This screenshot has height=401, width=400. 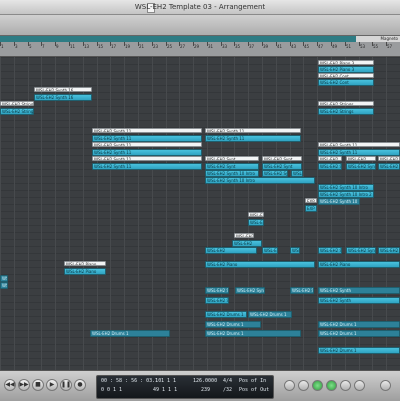 I want to click on region-label: WSL-EH2 Synth 10 Intro, so click(x=331, y=166).